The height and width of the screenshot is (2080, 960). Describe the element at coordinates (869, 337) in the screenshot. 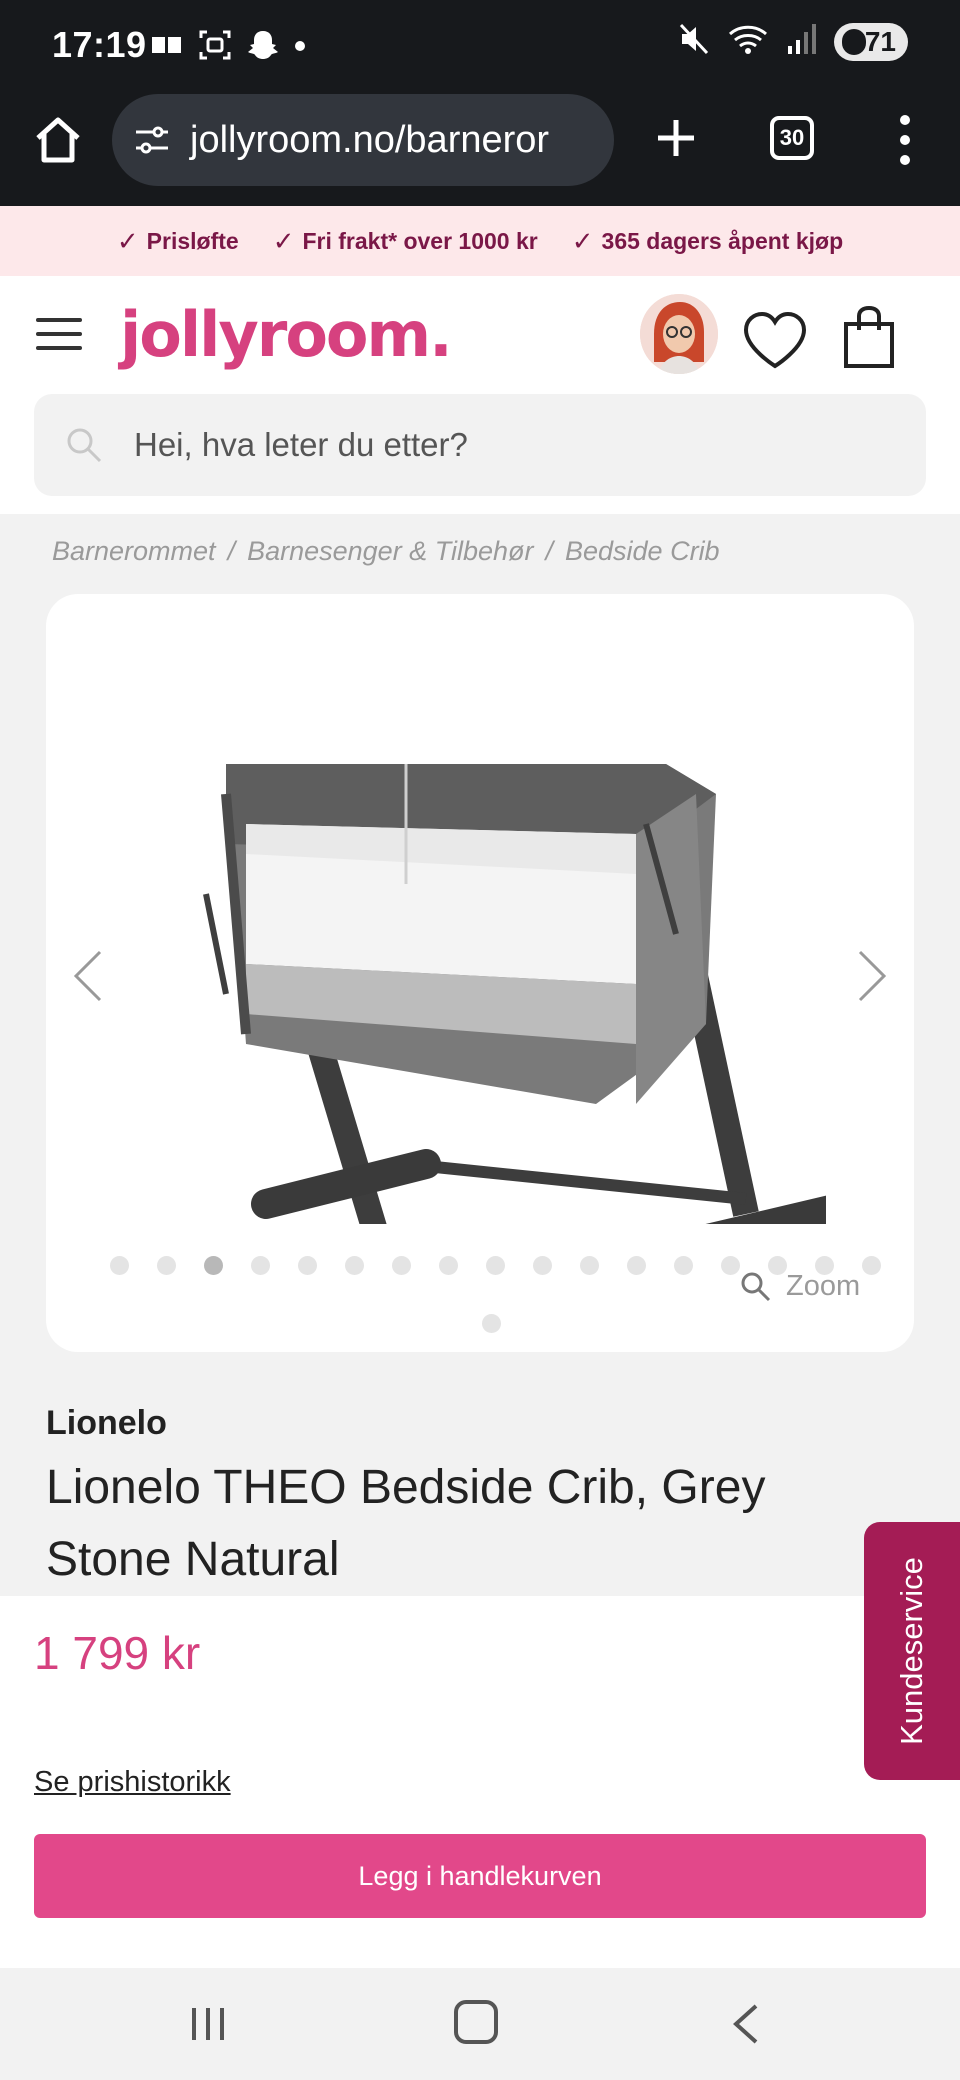

I see `shopping-bag-icon` at that location.